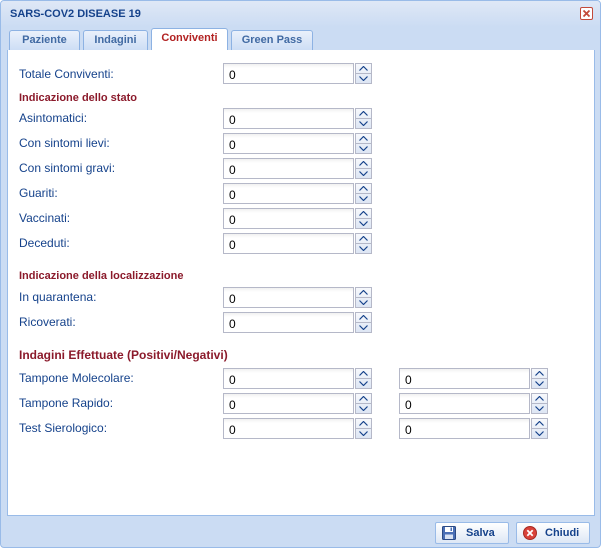 This screenshot has width=601, height=548. What do you see at coordinates (189, 39) in the screenshot?
I see `tab-conviventi: Conviventi` at bounding box center [189, 39].